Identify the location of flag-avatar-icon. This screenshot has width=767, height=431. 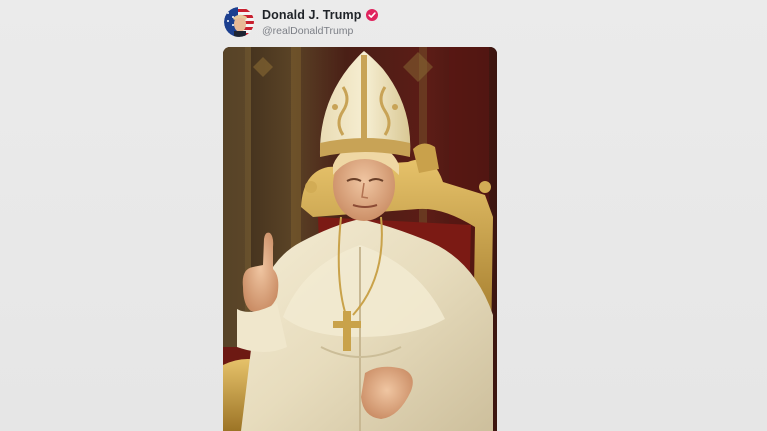
(239, 22).